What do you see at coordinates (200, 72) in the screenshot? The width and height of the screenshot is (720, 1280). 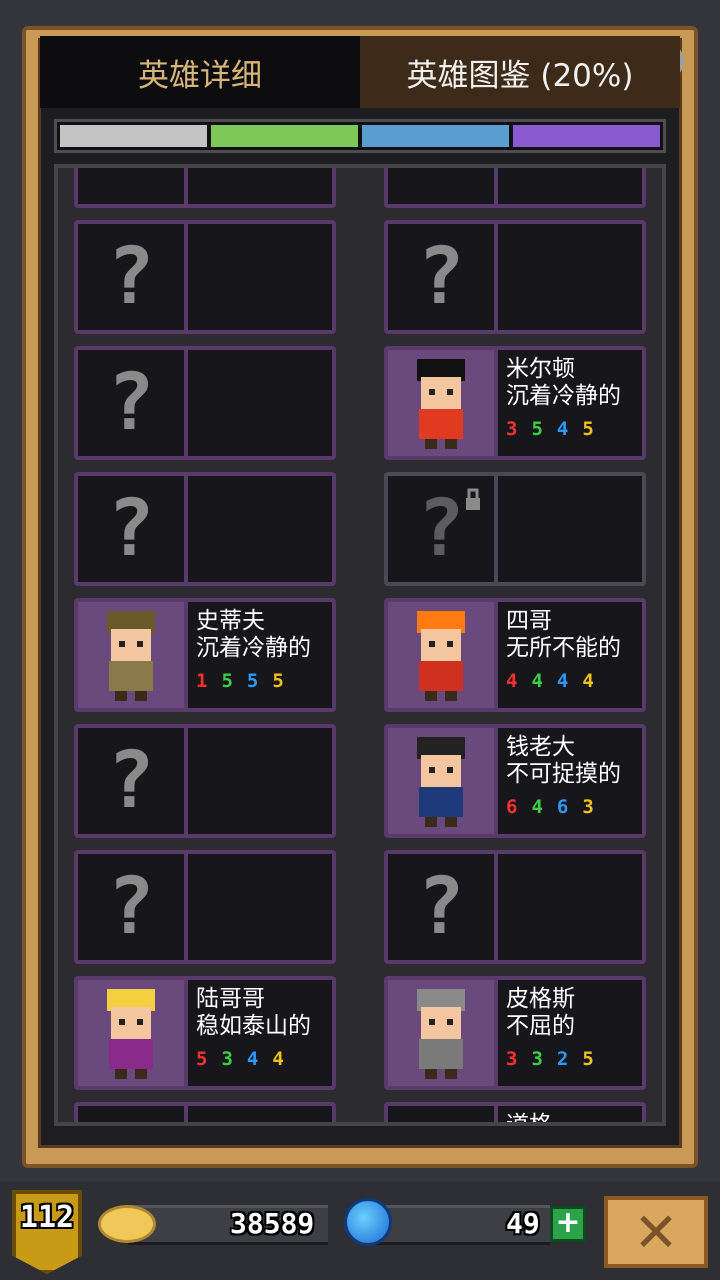 I see `tab-hero-detail: 英雄详细` at bounding box center [200, 72].